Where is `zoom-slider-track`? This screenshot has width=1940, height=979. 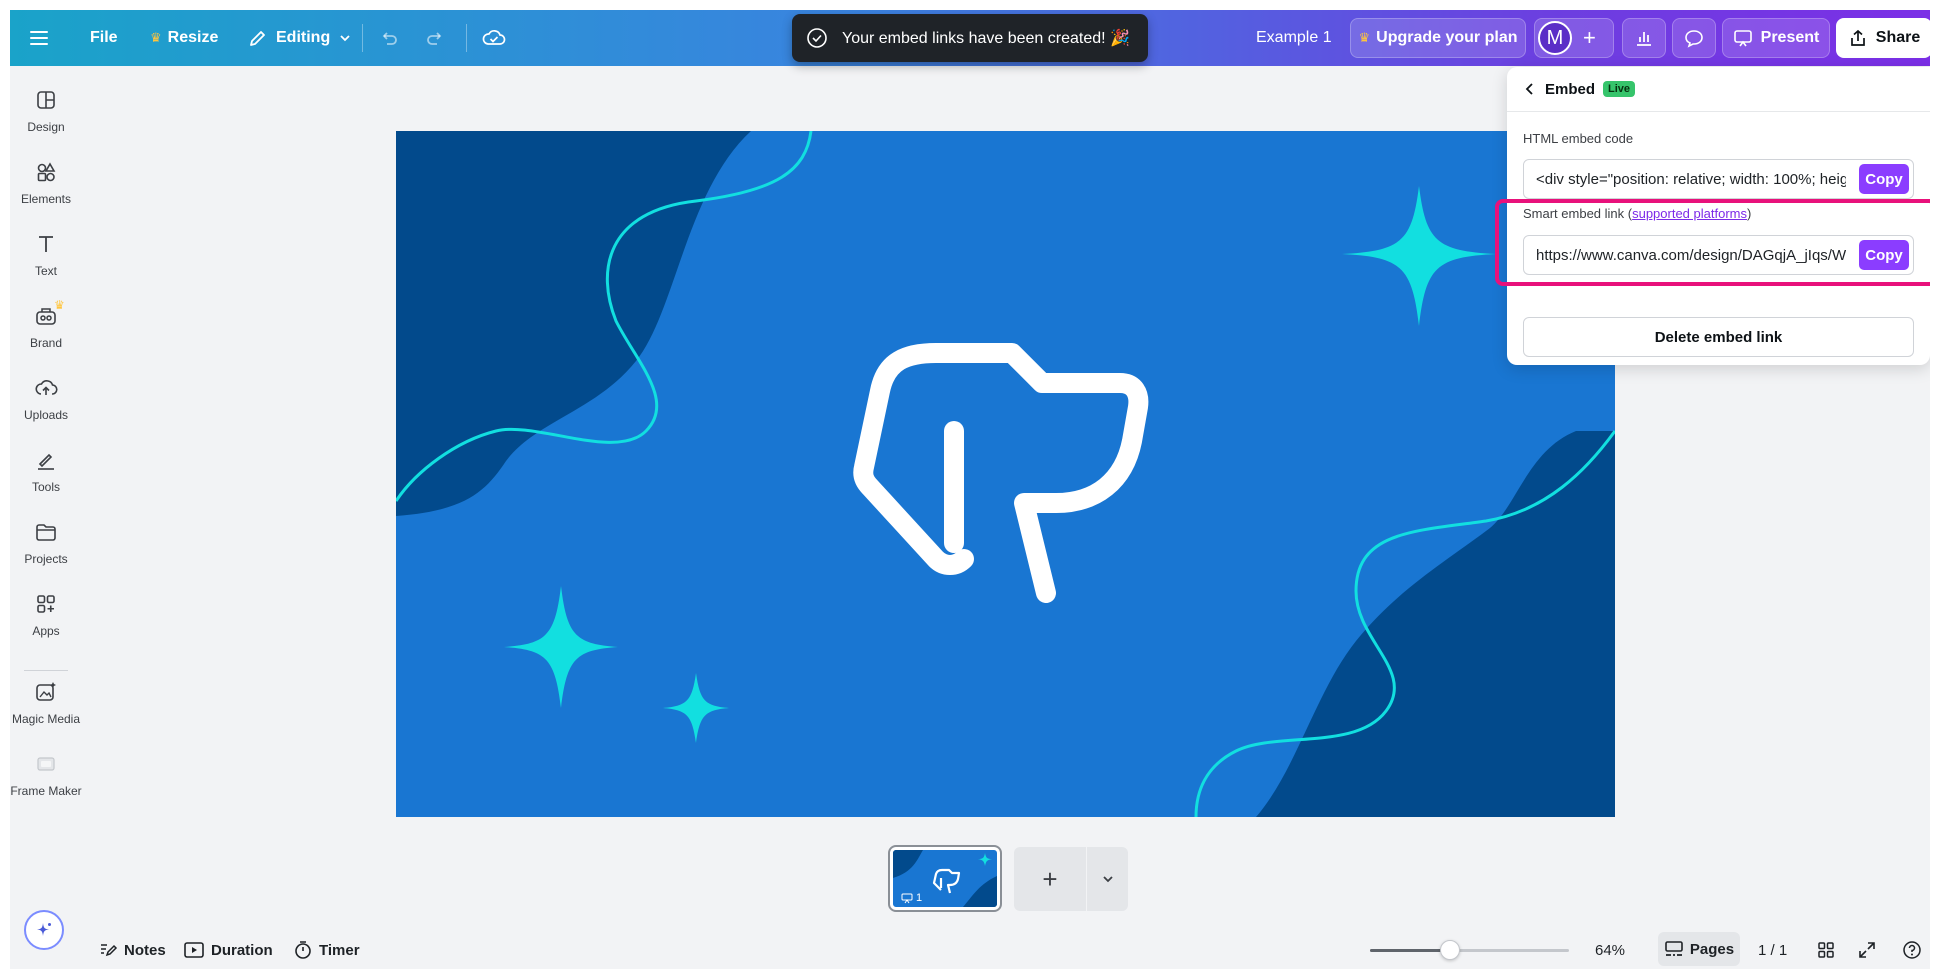 zoom-slider-track is located at coordinates (1469, 950).